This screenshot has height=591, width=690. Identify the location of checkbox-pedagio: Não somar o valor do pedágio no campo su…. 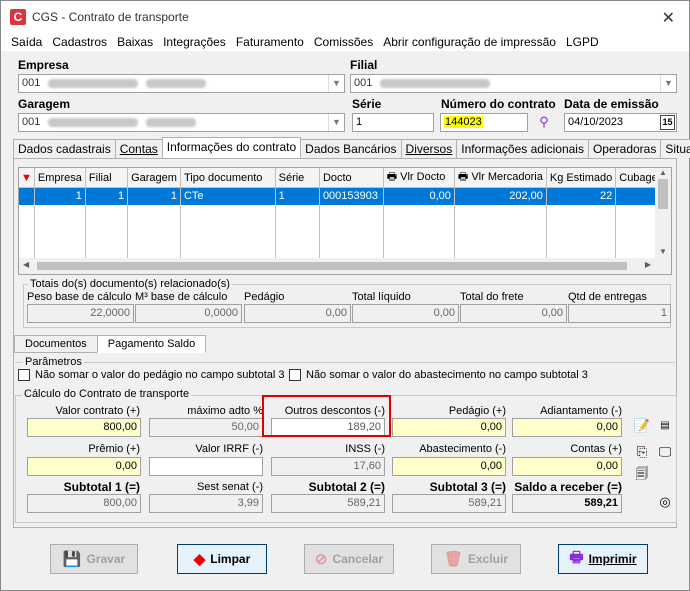
(151, 375).